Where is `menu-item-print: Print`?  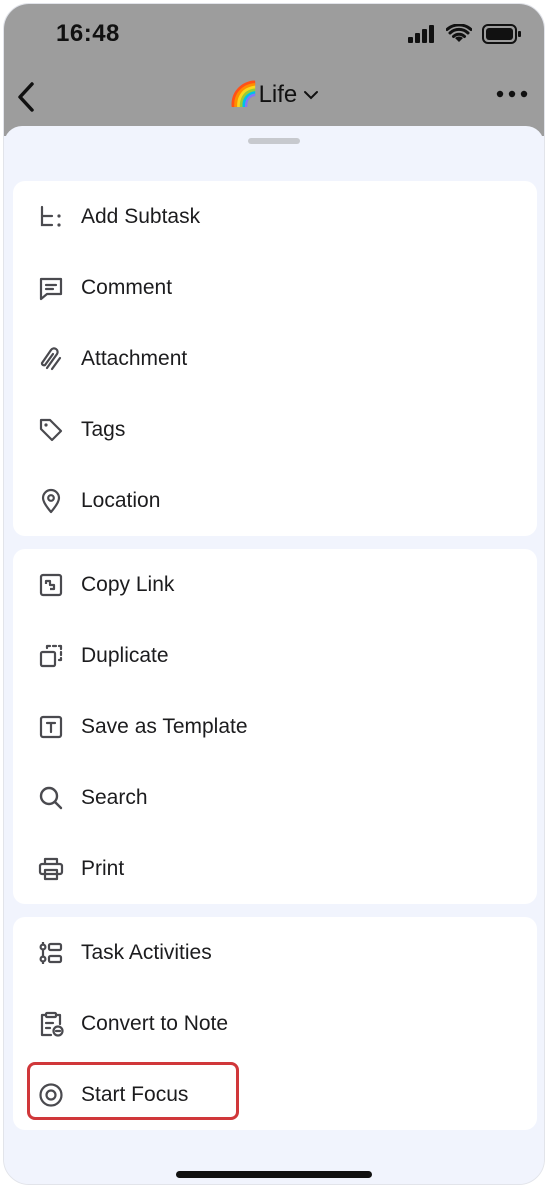
menu-item-print: Print is located at coordinates (275, 868).